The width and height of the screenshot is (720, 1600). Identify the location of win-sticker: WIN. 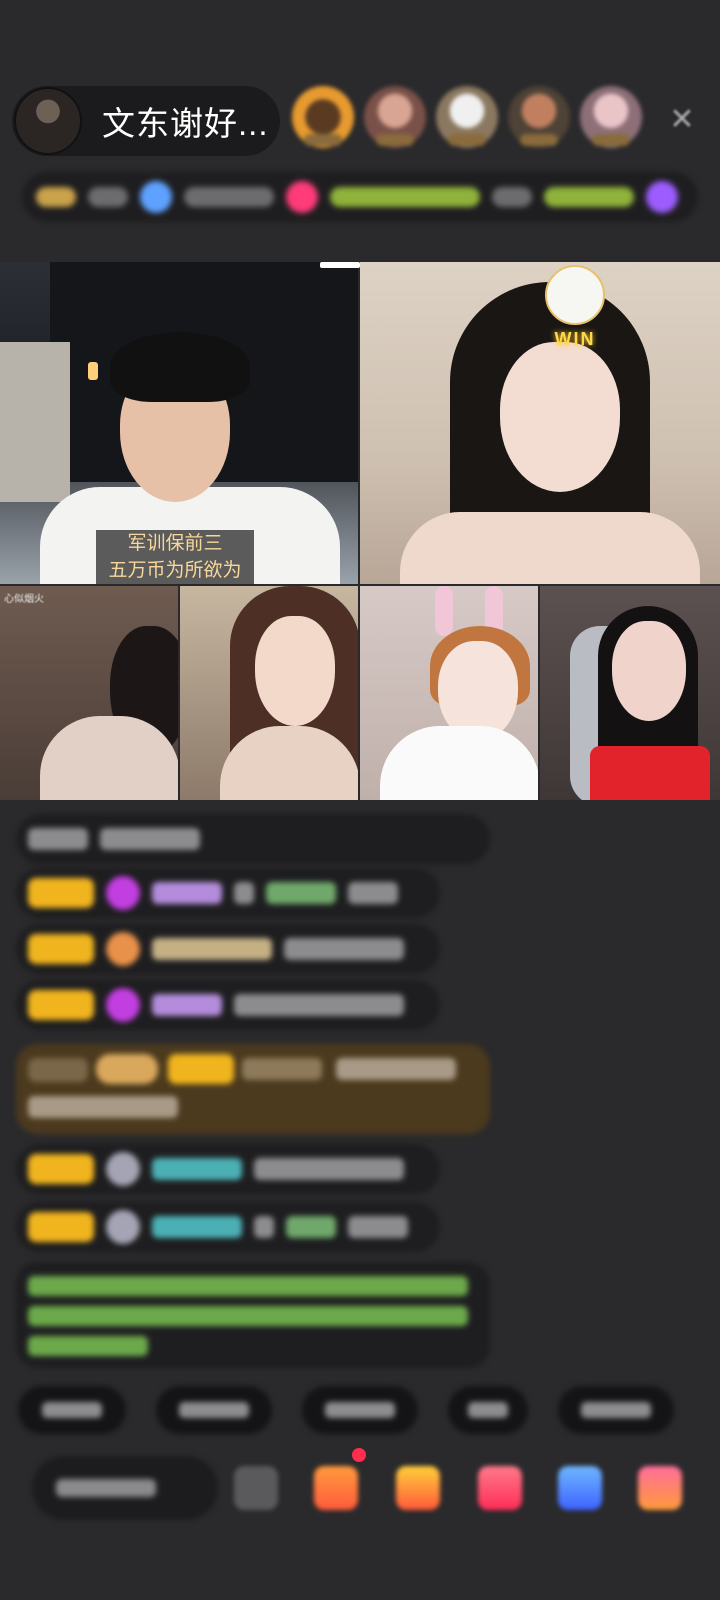
(575, 315).